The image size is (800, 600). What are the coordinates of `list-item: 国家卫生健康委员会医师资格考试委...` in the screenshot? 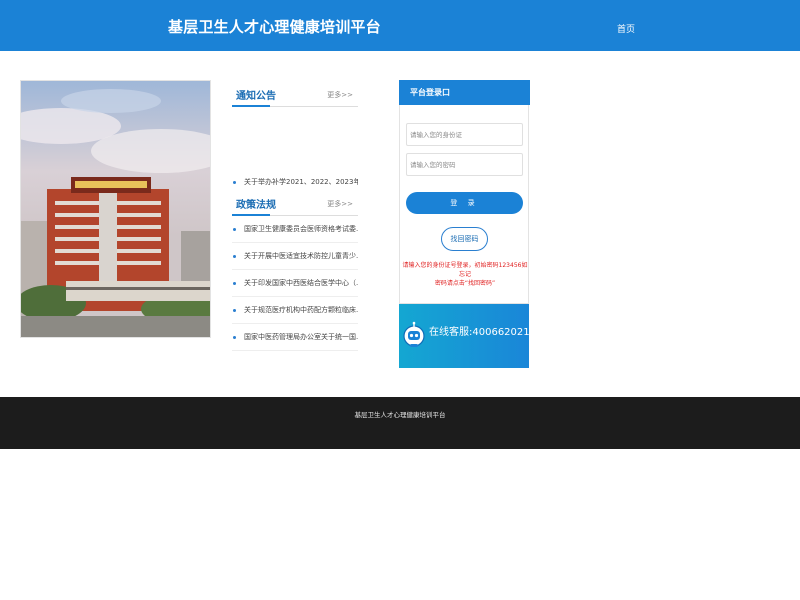 It's located at (295, 229).